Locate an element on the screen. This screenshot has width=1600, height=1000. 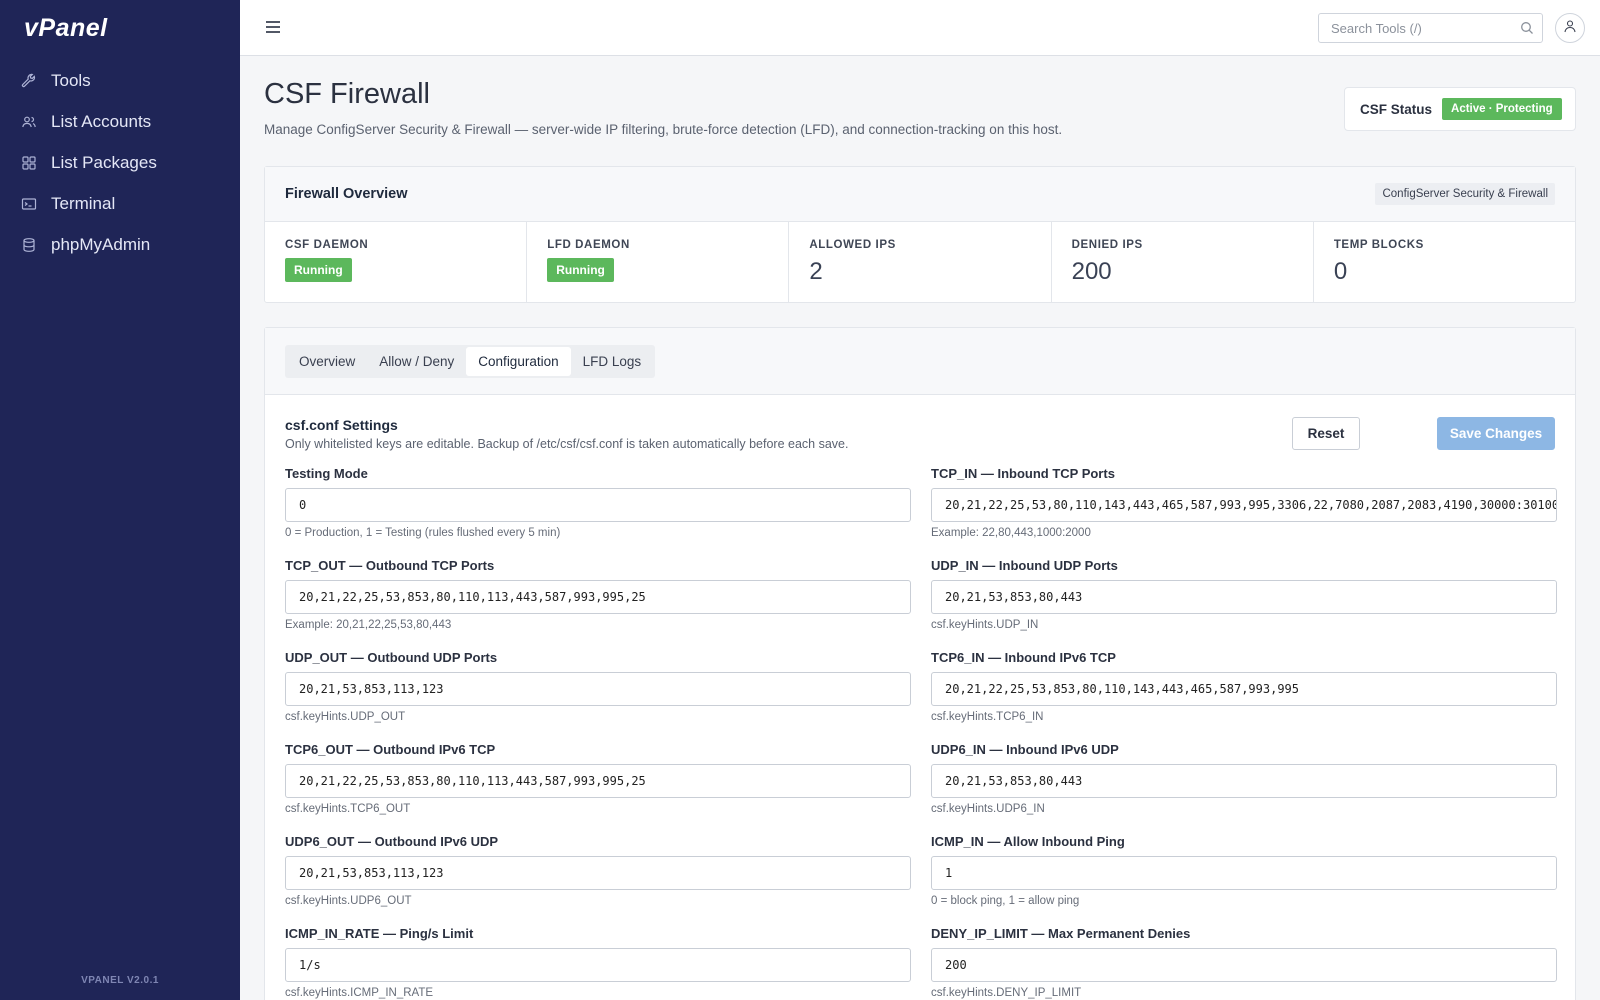
terminal-icon is located at coordinates (29, 204).